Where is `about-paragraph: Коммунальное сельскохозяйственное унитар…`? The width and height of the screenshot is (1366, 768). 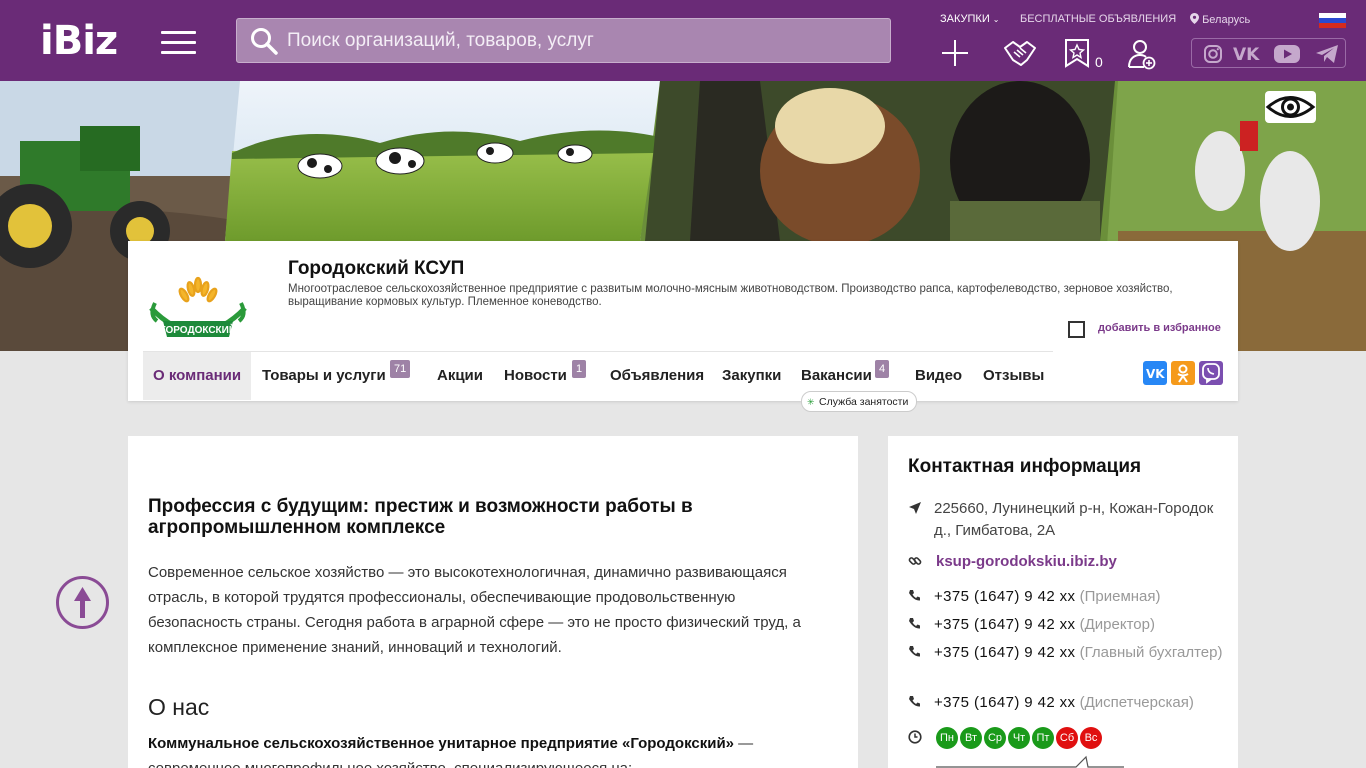
about-paragraph: Коммунальное сельскохозяйственное унитар… is located at coordinates (451, 751).